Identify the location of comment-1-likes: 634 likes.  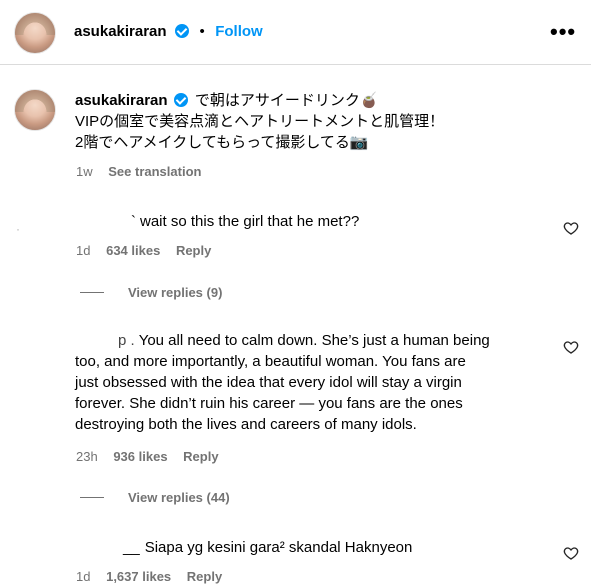
(133, 250).